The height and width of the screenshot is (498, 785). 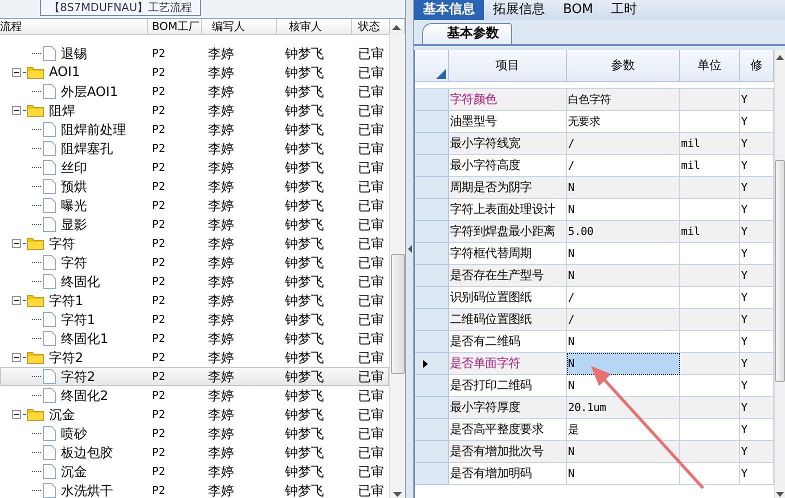 What do you see at coordinates (64, 72) in the screenshot?
I see `node-label: AOI1` at bounding box center [64, 72].